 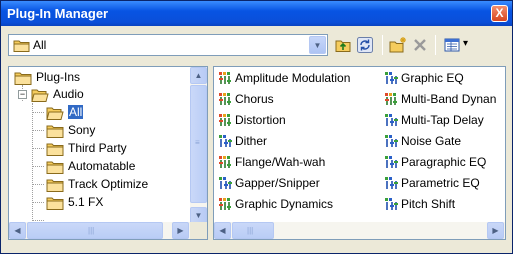 I want to click on scroll-corner, so click(x=198, y=230).